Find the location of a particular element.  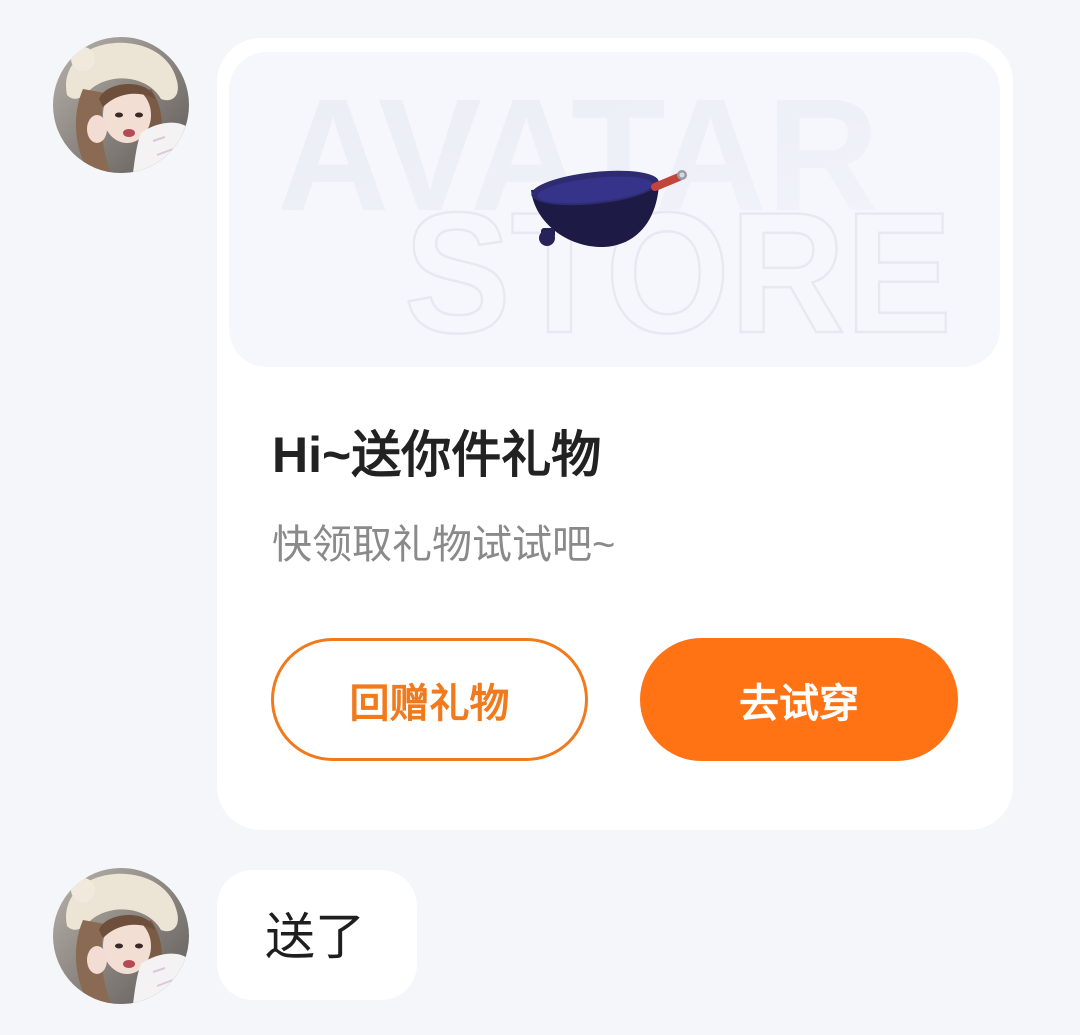

message-text: 送了 is located at coordinates (315, 937).